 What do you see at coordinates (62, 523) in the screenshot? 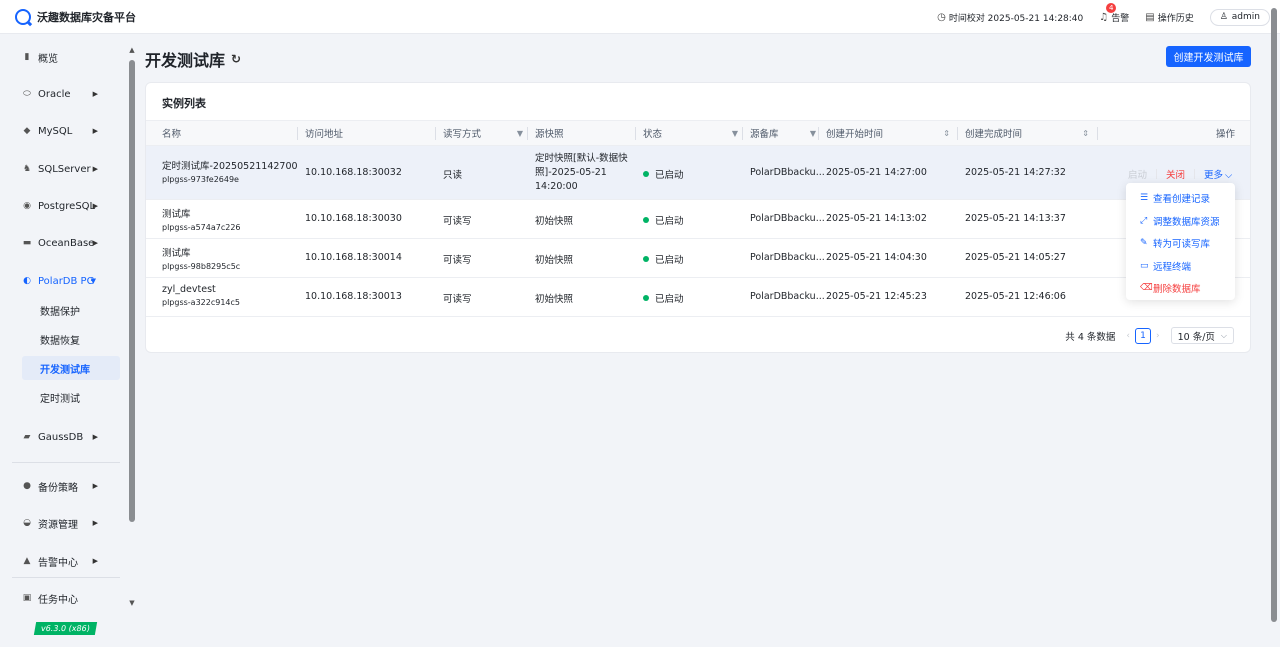
I see `sidebar-item-resource-management: ◒ 资源管理 ▶` at bounding box center [62, 523].